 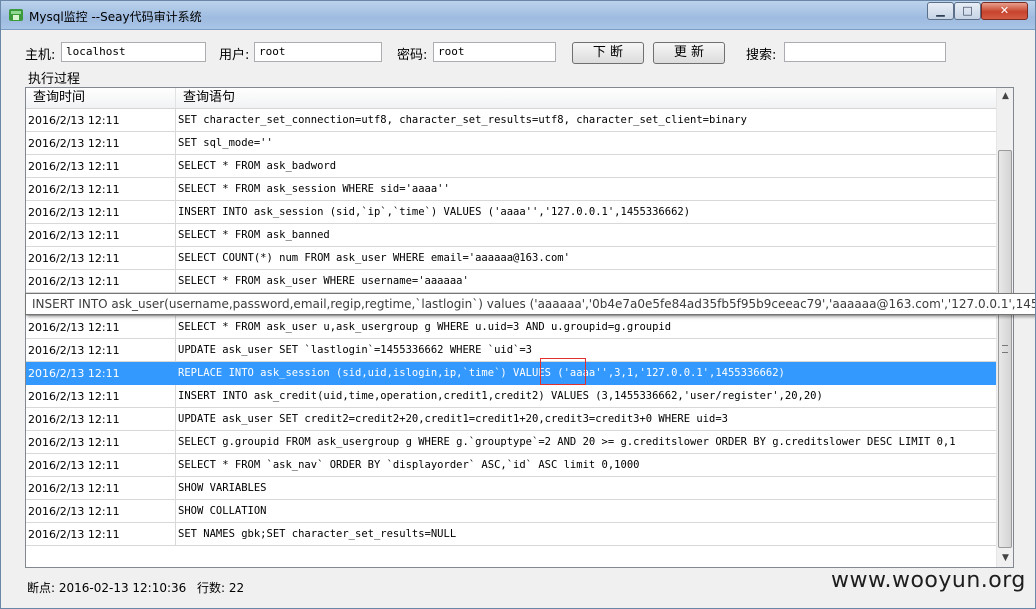 What do you see at coordinates (1005, 558) in the screenshot?
I see `scroll-down-arrow-icon: ▼` at bounding box center [1005, 558].